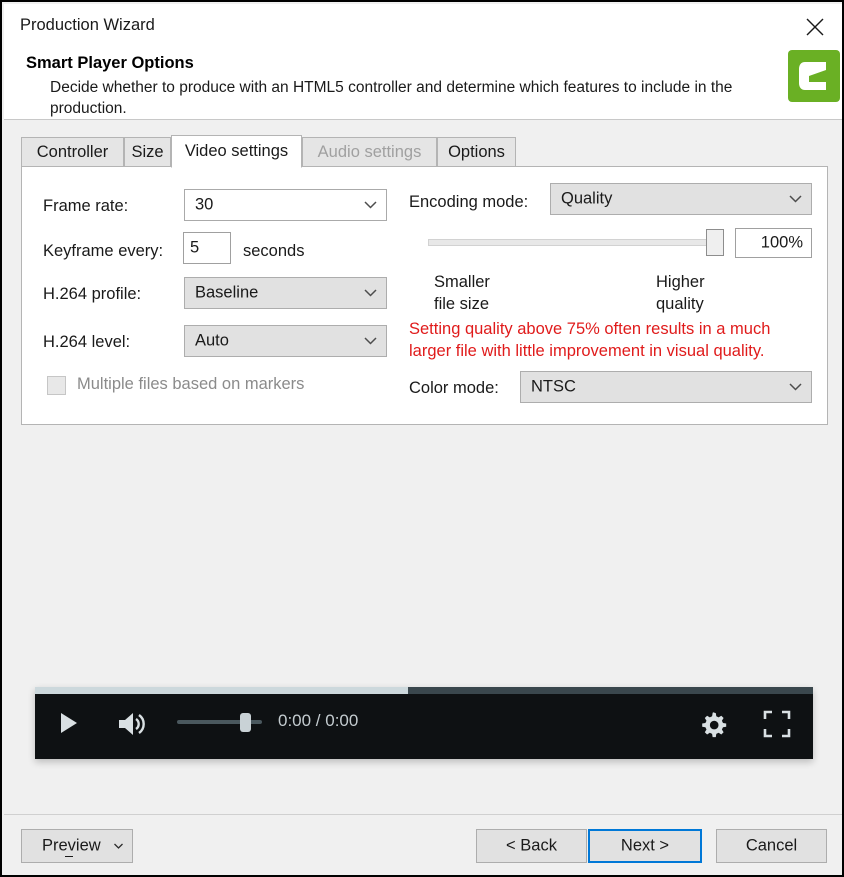 The width and height of the screenshot is (844, 877). I want to click on quality-value-input: 100%, so click(773, 243).